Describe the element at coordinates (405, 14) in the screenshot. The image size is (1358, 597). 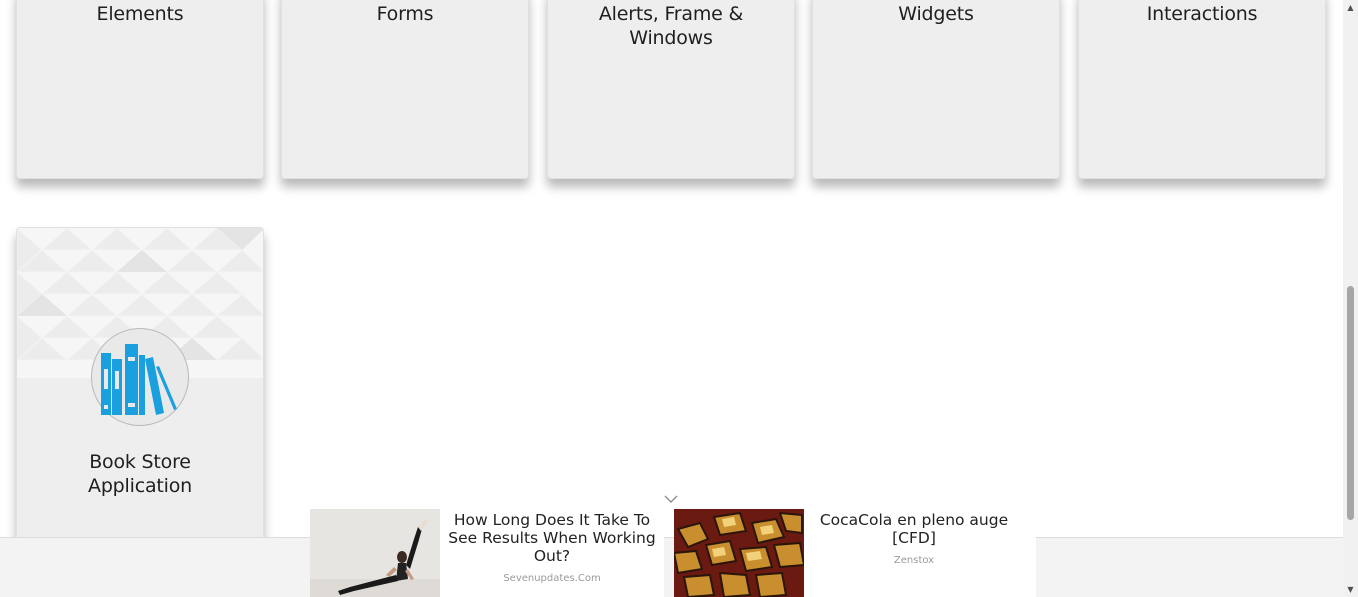
I see `card-title-forms: Forms` at that location.